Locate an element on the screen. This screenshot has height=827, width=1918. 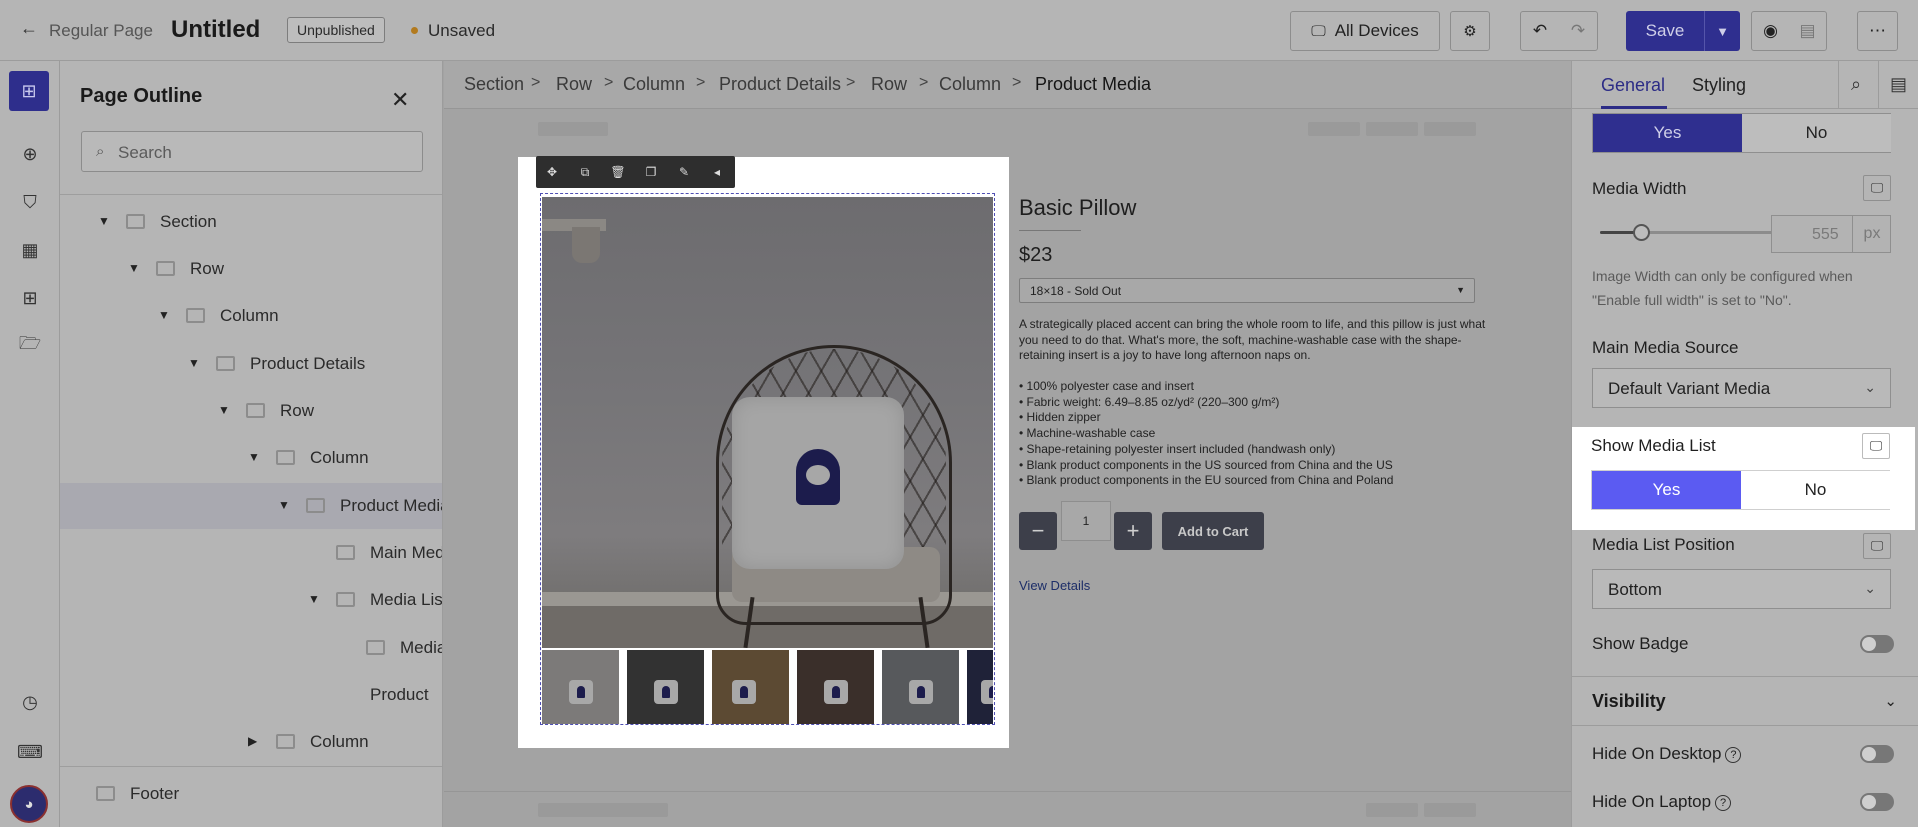
main-media-source-select: Default Variant Media ⌄ is located at coordinates (1741, 388).